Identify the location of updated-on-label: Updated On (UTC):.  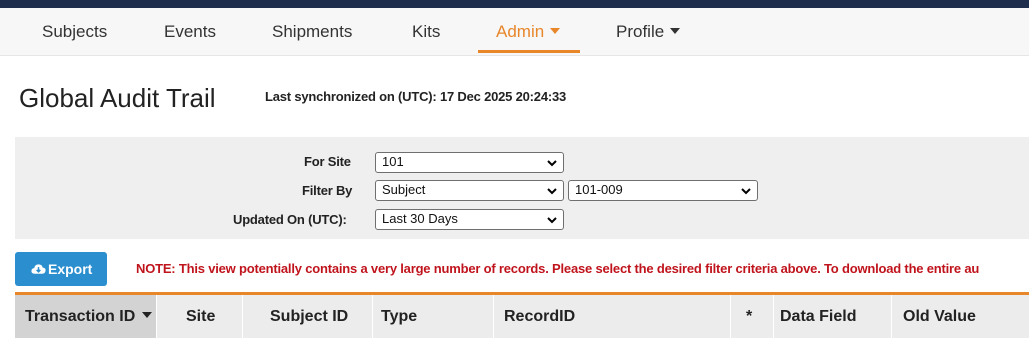
(290, 219).